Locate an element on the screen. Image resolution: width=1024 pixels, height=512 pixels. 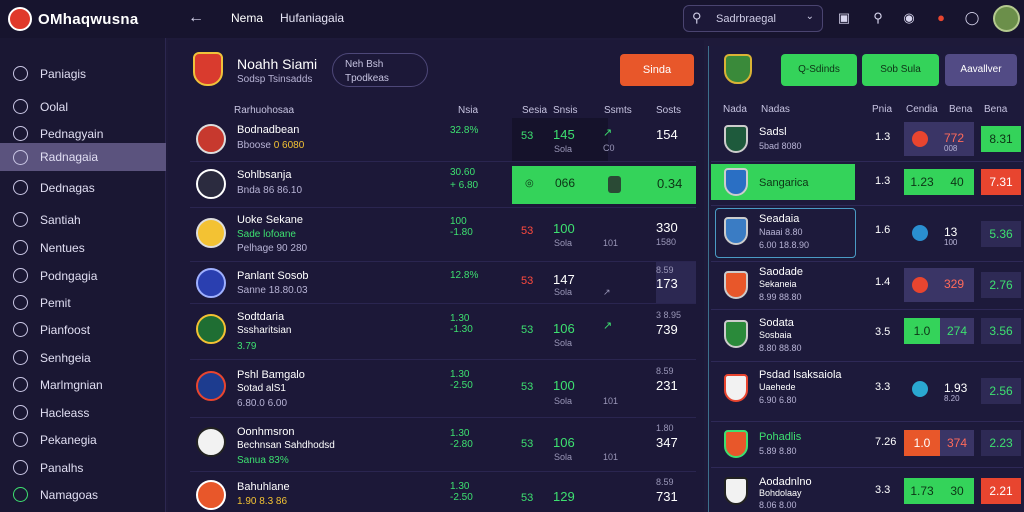
odds-split-left: 1.73 is located at coordinates (922, 491).